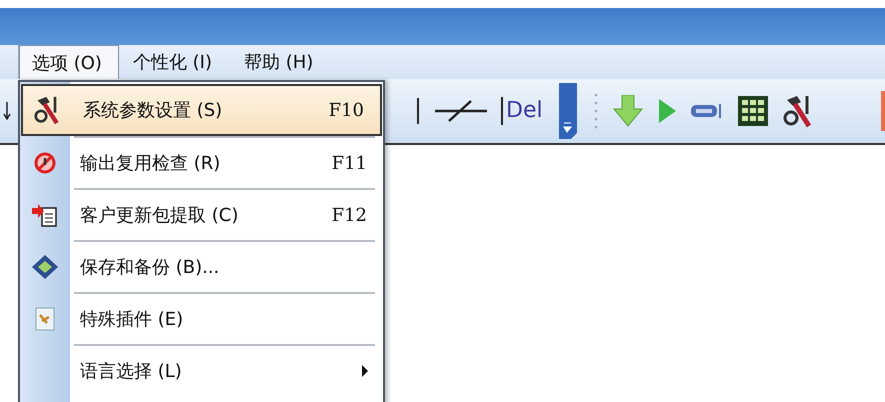 This screenshot has height=402, width=885. What do you see at coordinates (7, 111) in the screenshot?
I see `down-arrow-icon` at bounding box center [7, 111].